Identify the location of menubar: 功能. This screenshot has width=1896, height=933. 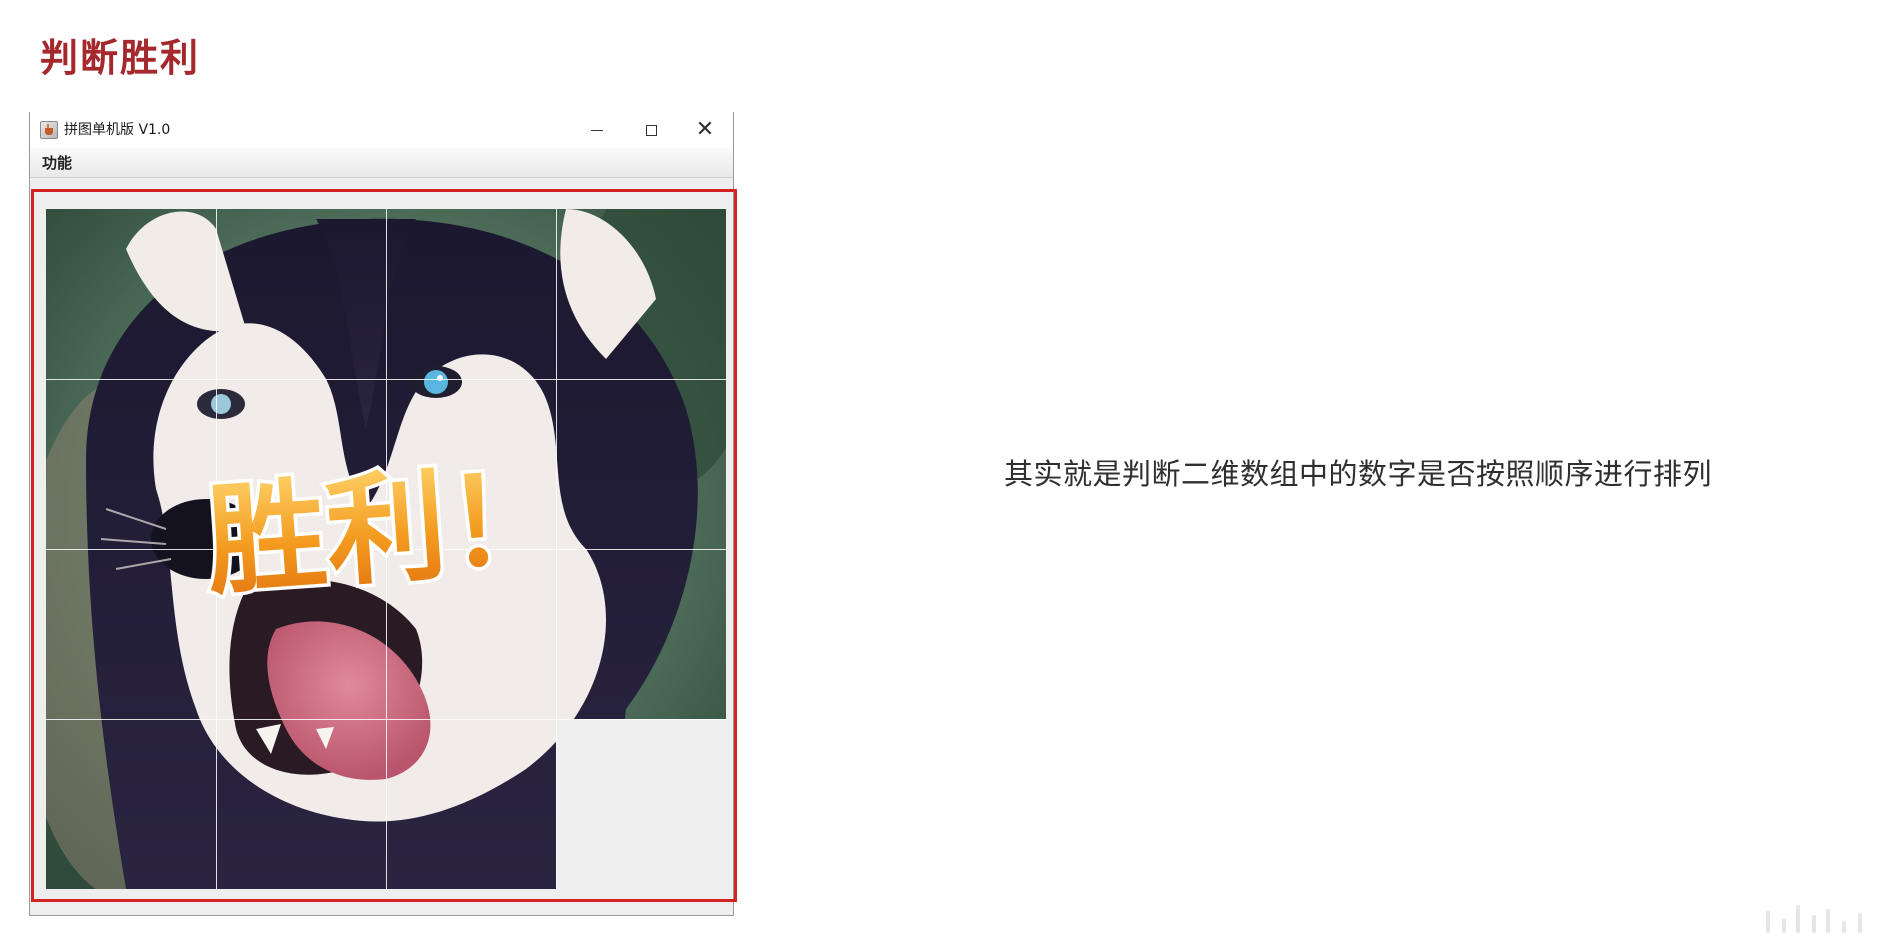
(381, 163).